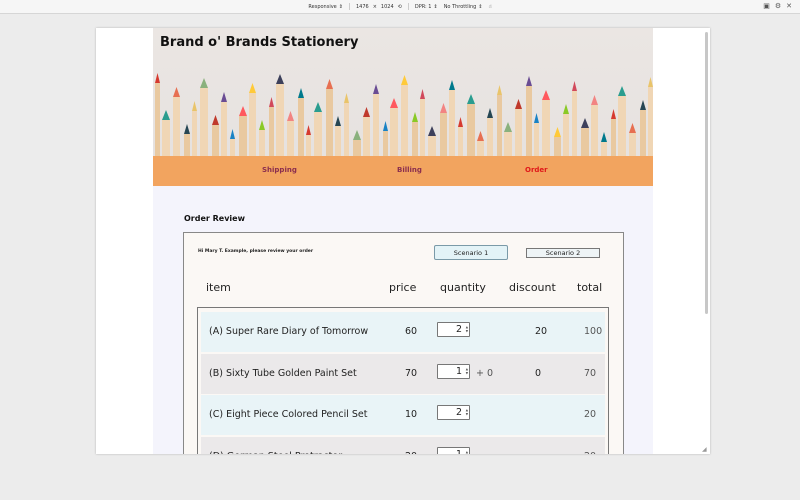 The height and width of the screenshot is (500, 800). I want to click on responsive-mode-select: Responsive ⇕, so click(325, 7).